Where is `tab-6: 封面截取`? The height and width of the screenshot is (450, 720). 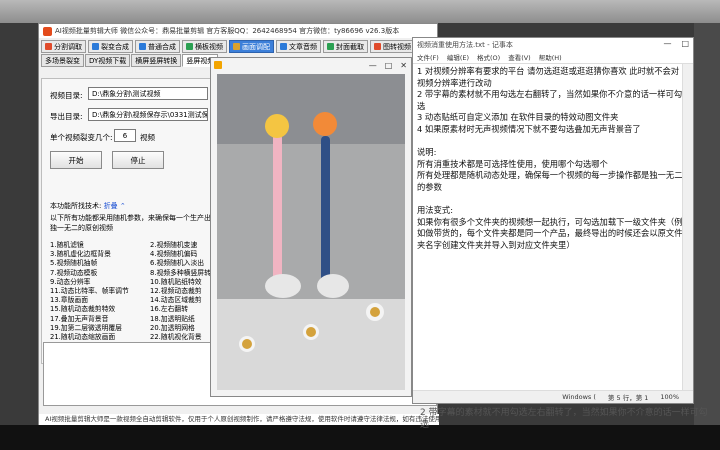 tab-6: 封面截取 is located at coordinates (345, 46).